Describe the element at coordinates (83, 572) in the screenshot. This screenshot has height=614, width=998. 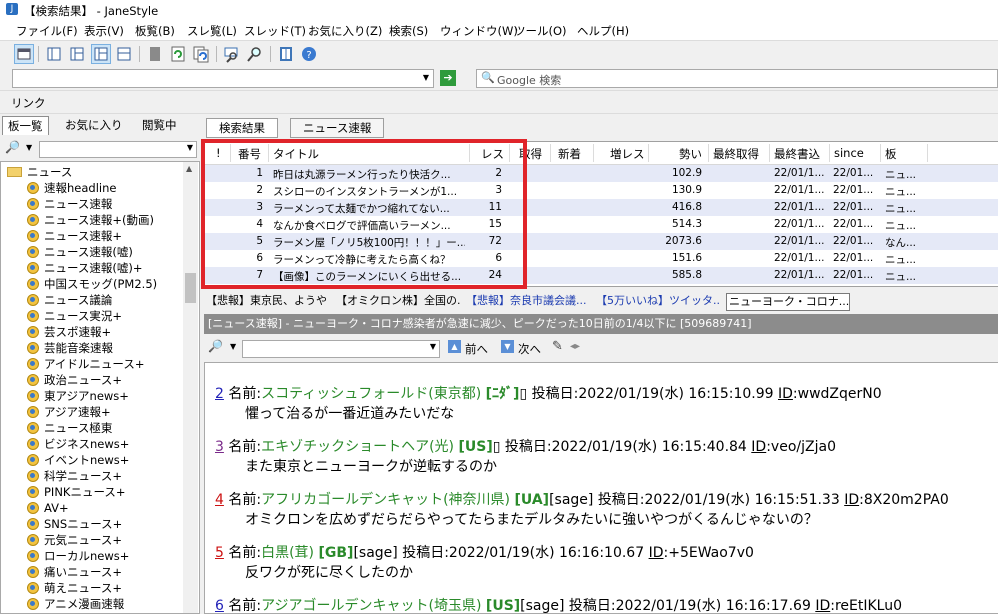
I see `tree-item-label: 痛いニュース+` at that location.